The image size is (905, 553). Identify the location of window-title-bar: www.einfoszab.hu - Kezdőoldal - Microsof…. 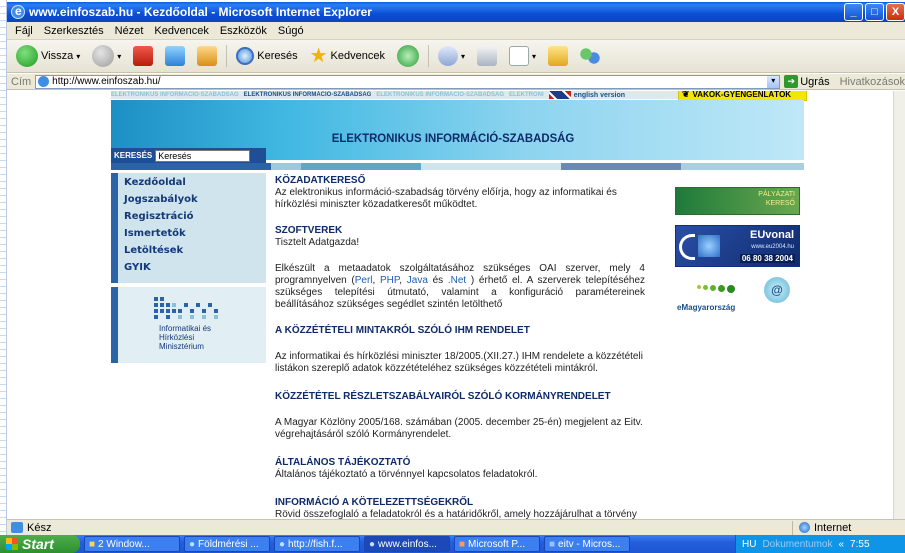
(456, 11).